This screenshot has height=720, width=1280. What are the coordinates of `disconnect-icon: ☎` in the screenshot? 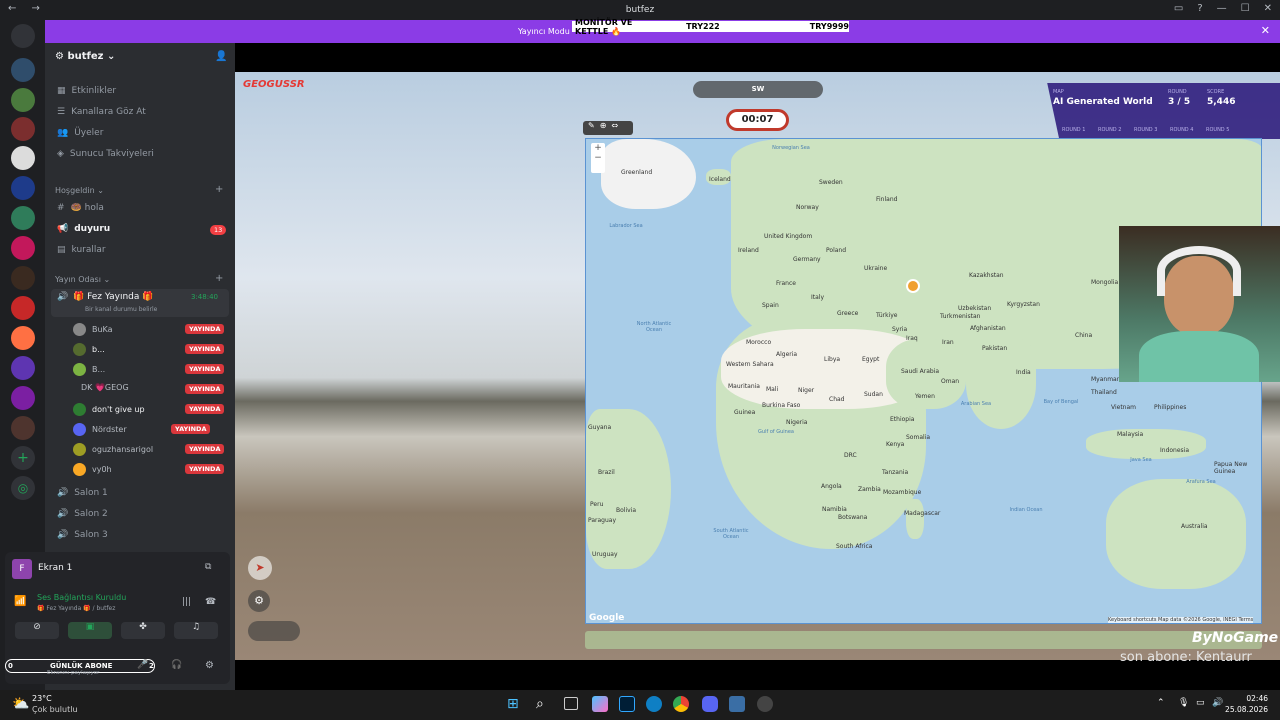 It's located at (210, 602).